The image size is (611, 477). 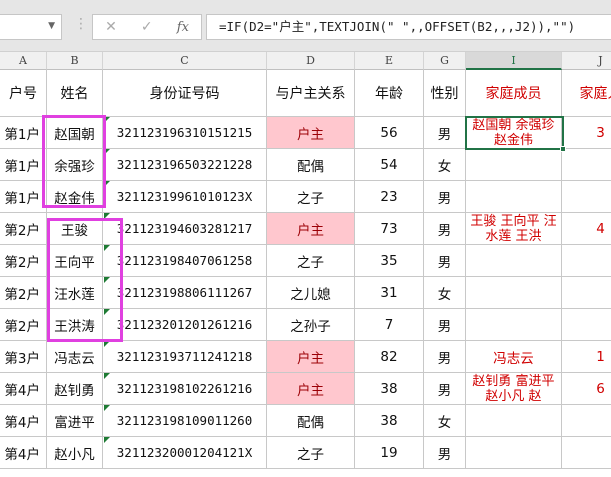 I want to click on cell-b: 冯志云, so click(x=75, y=357).